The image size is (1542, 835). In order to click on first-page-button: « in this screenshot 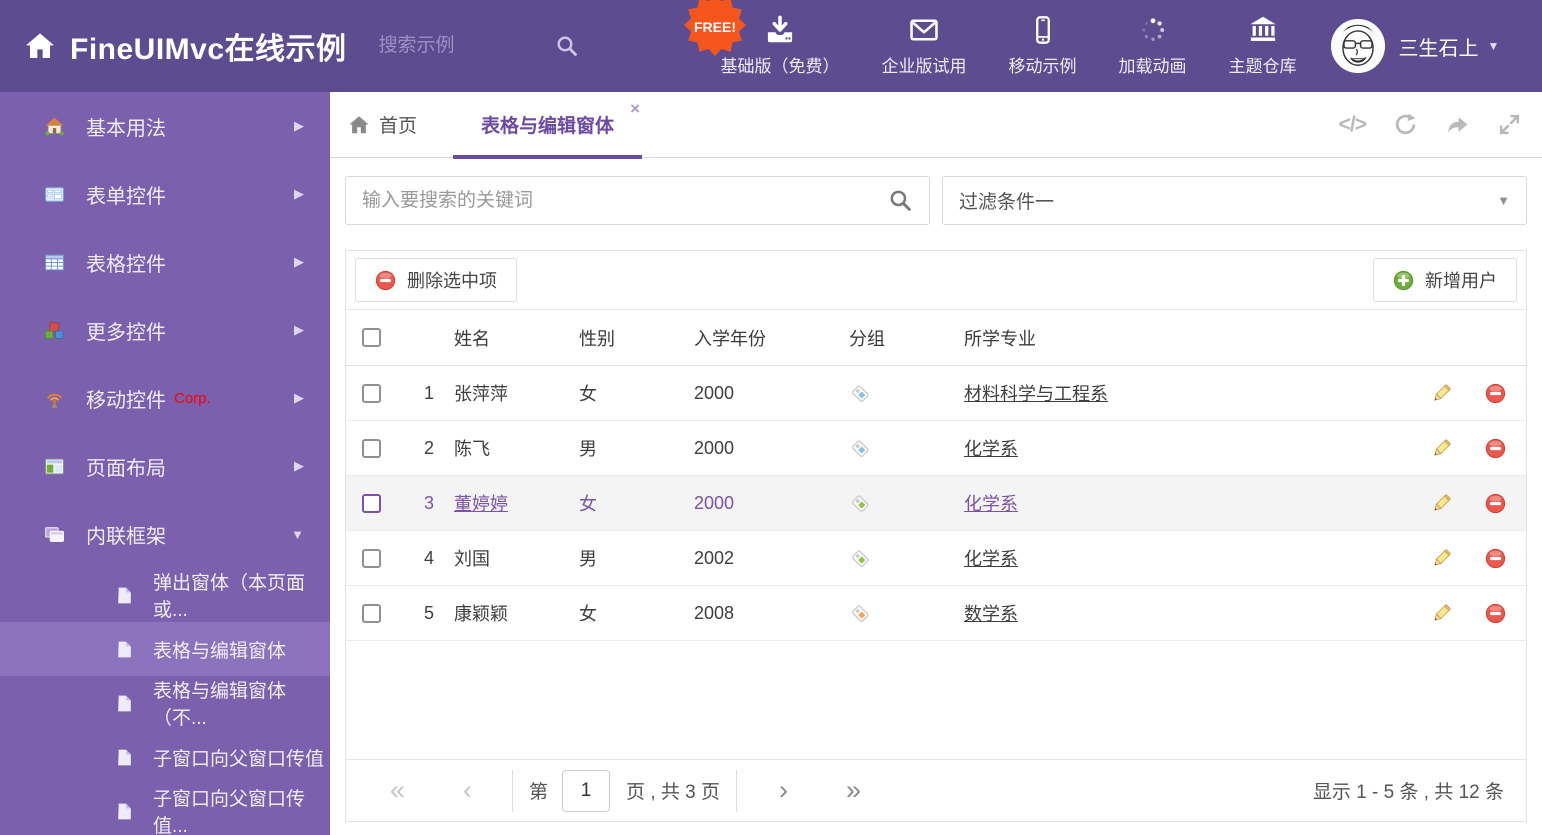, I will do `click(397, 790)`.